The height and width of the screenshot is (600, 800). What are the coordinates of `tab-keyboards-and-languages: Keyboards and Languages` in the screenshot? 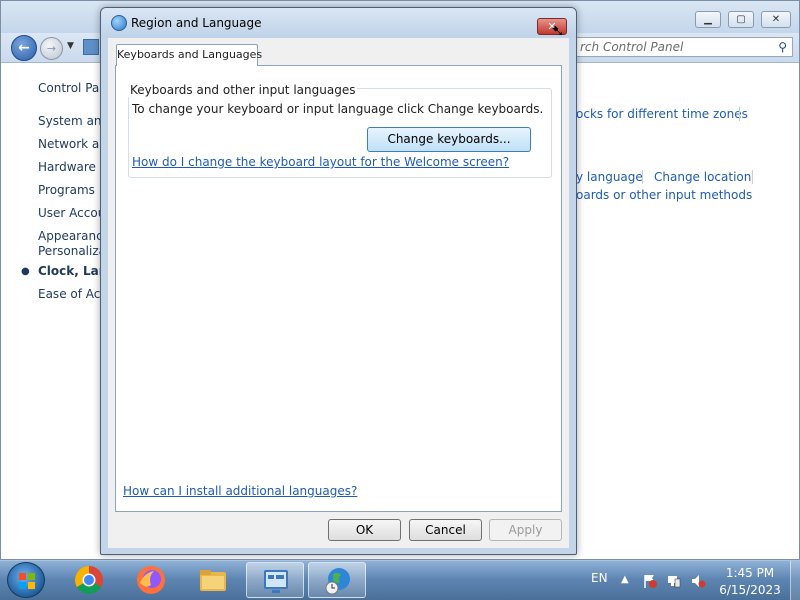 It's located at (189, 55).